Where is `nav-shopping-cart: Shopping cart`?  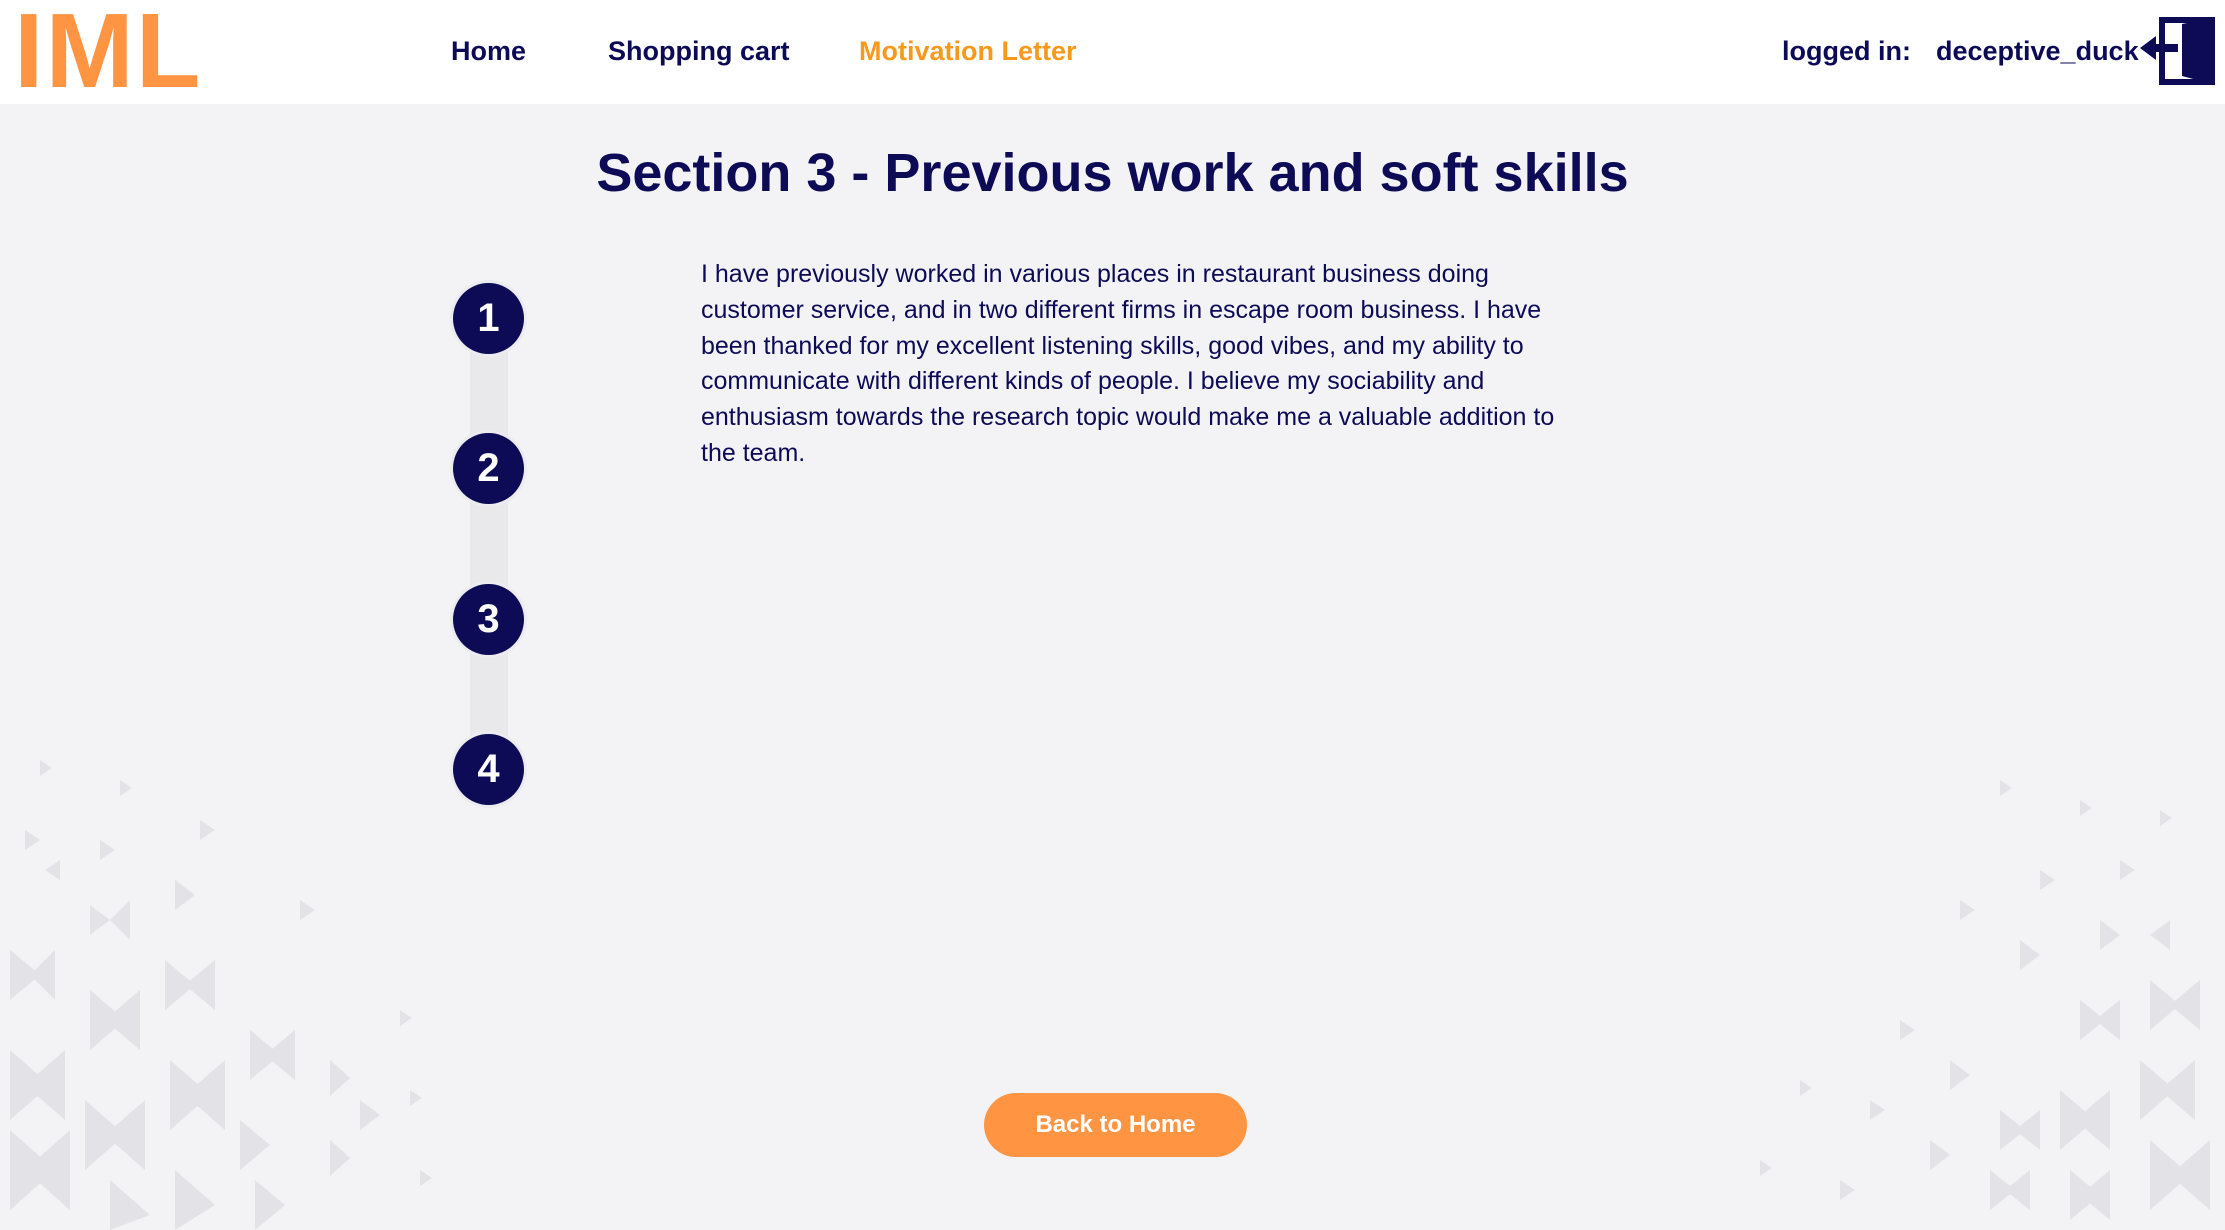
nav-shopping-cart: Shopping cart is located at coordinates (699, 51).